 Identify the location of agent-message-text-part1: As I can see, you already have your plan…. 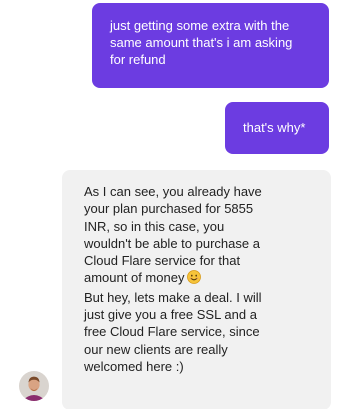
(173, 235).